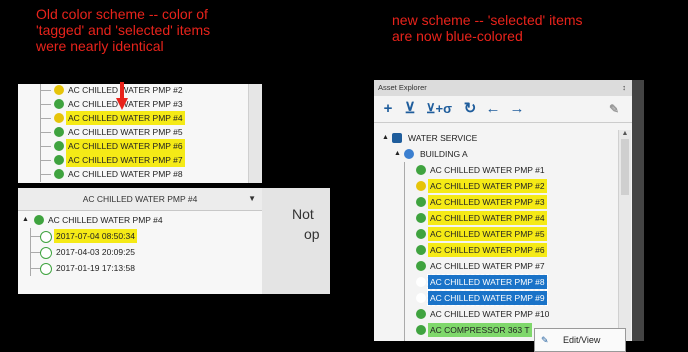  What do you see at coordinates (625, 133) in the screenshot?
I see `scrollbar-up-icon: ▲` at bounding box center [625, 133].